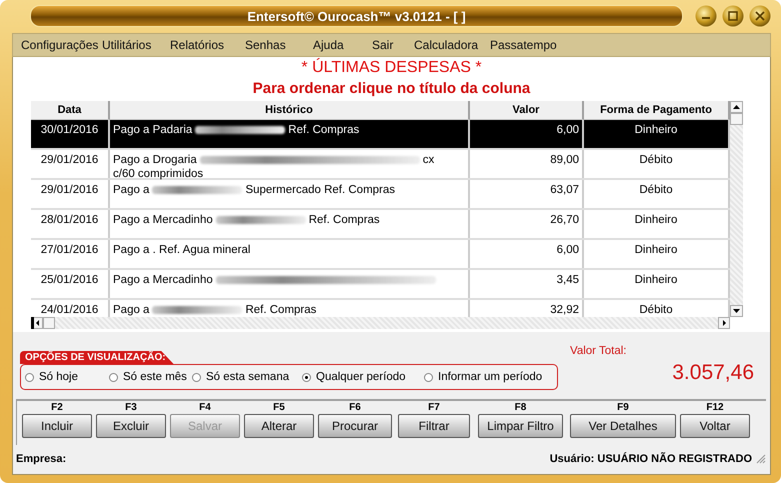 The height and width of the screenshot is (483, 781). What do you see at coordinates (706, 16) in the screenshot?
I see `minimize-icon` at bounding box center [706, 16].